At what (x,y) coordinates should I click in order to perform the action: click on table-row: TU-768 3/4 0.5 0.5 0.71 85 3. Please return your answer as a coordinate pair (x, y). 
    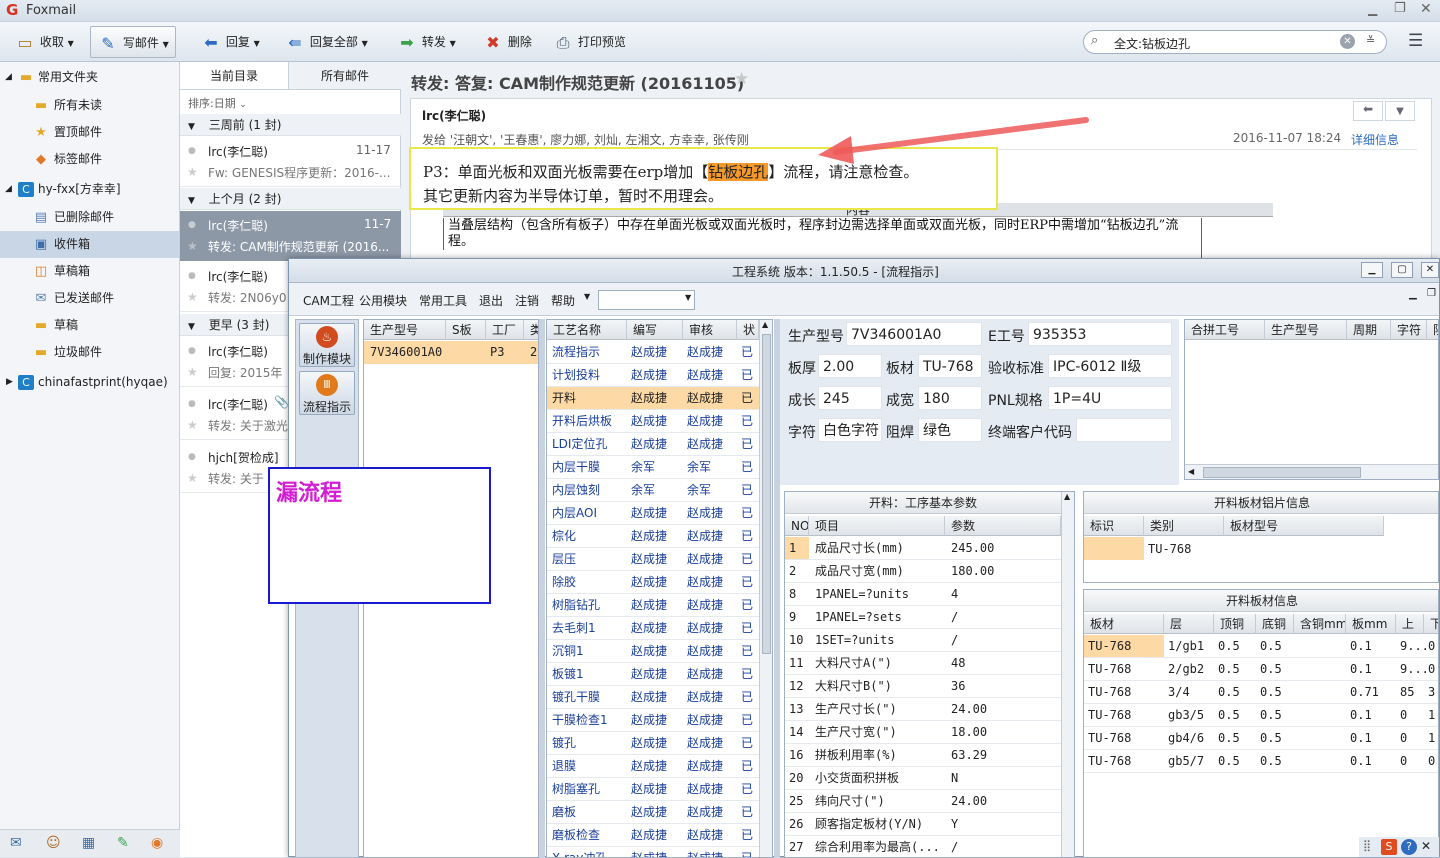
    Looking at the image, I should click on (1261, 692).